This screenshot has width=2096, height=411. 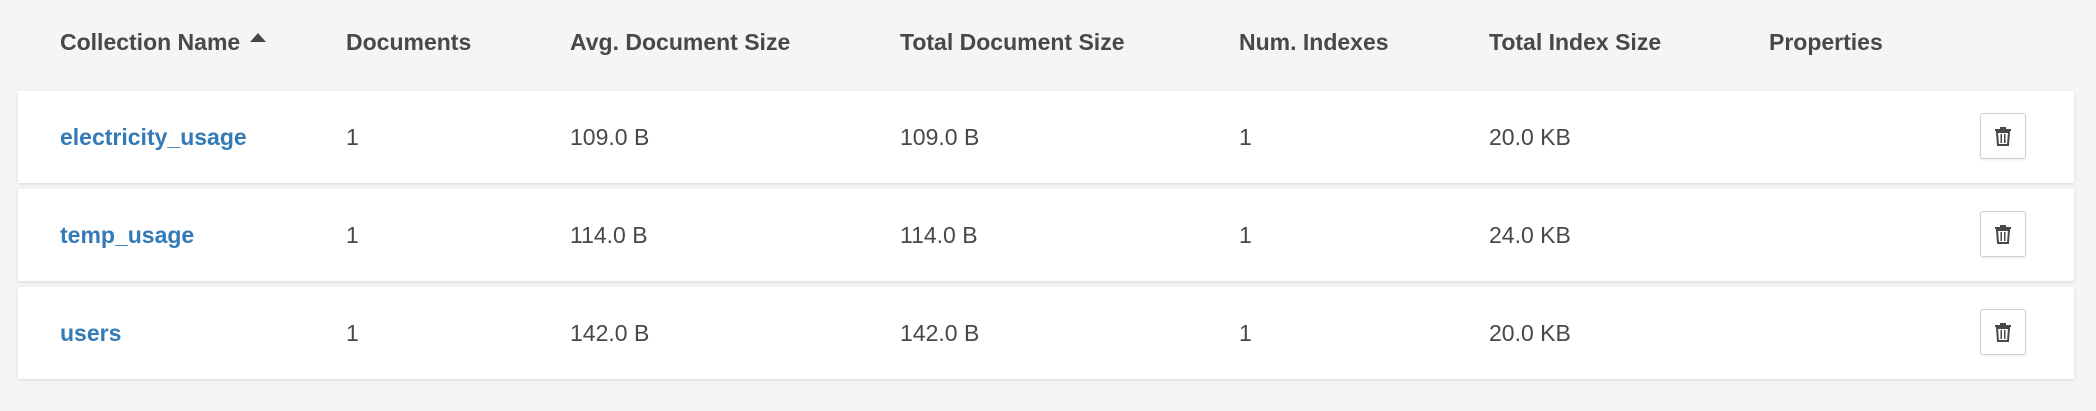 What do you see at coordinates (609, 234) in the screenshot?
I see `avg-document-size: 114.0 B` at bounding box center [609, 234].